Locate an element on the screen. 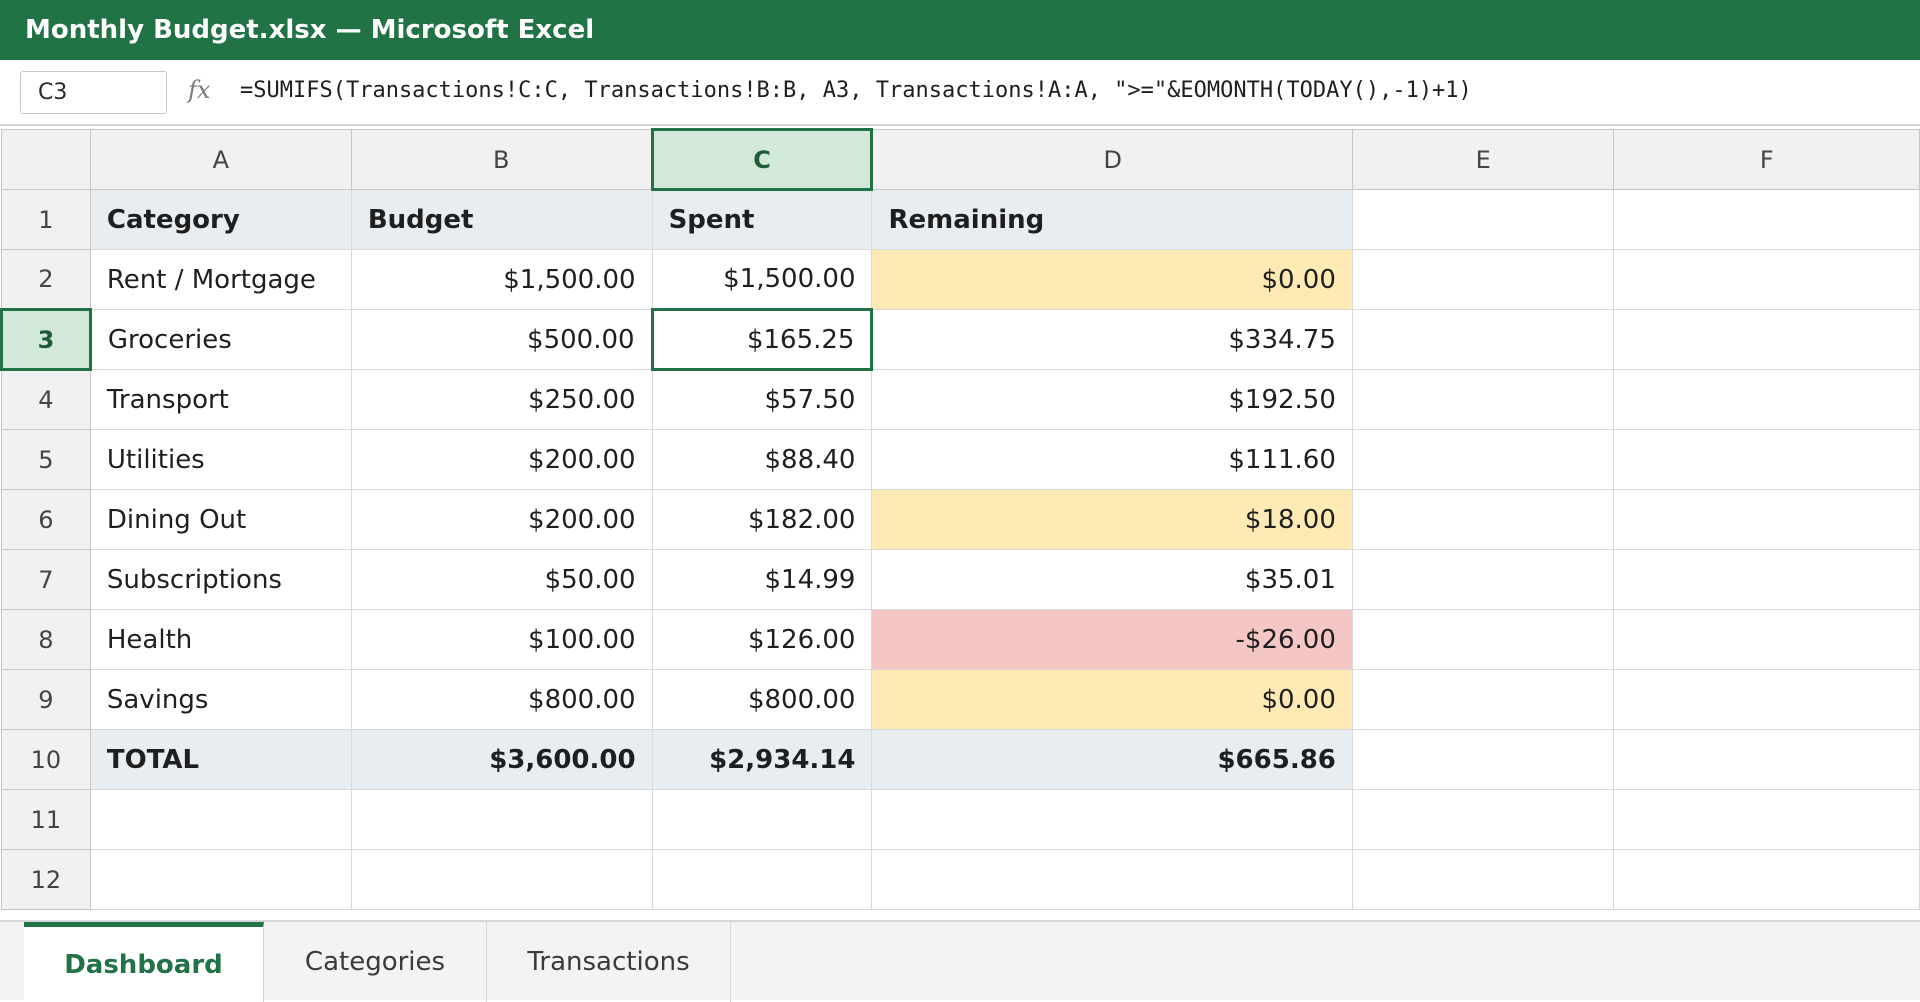  cell-c8: $126.00 is located at coordinates (762, 639).